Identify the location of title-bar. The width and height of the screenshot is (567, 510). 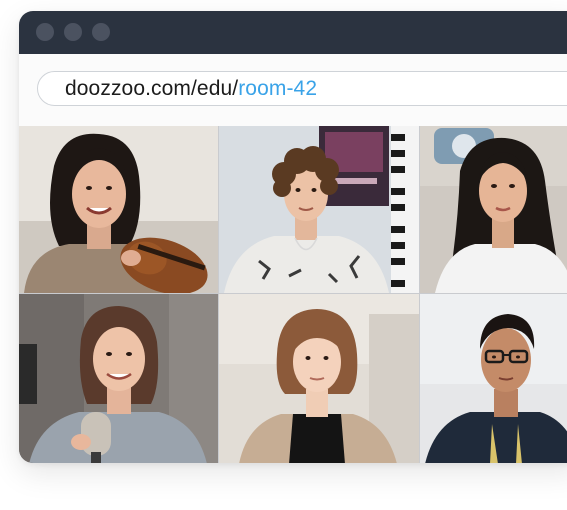
(293, 32).